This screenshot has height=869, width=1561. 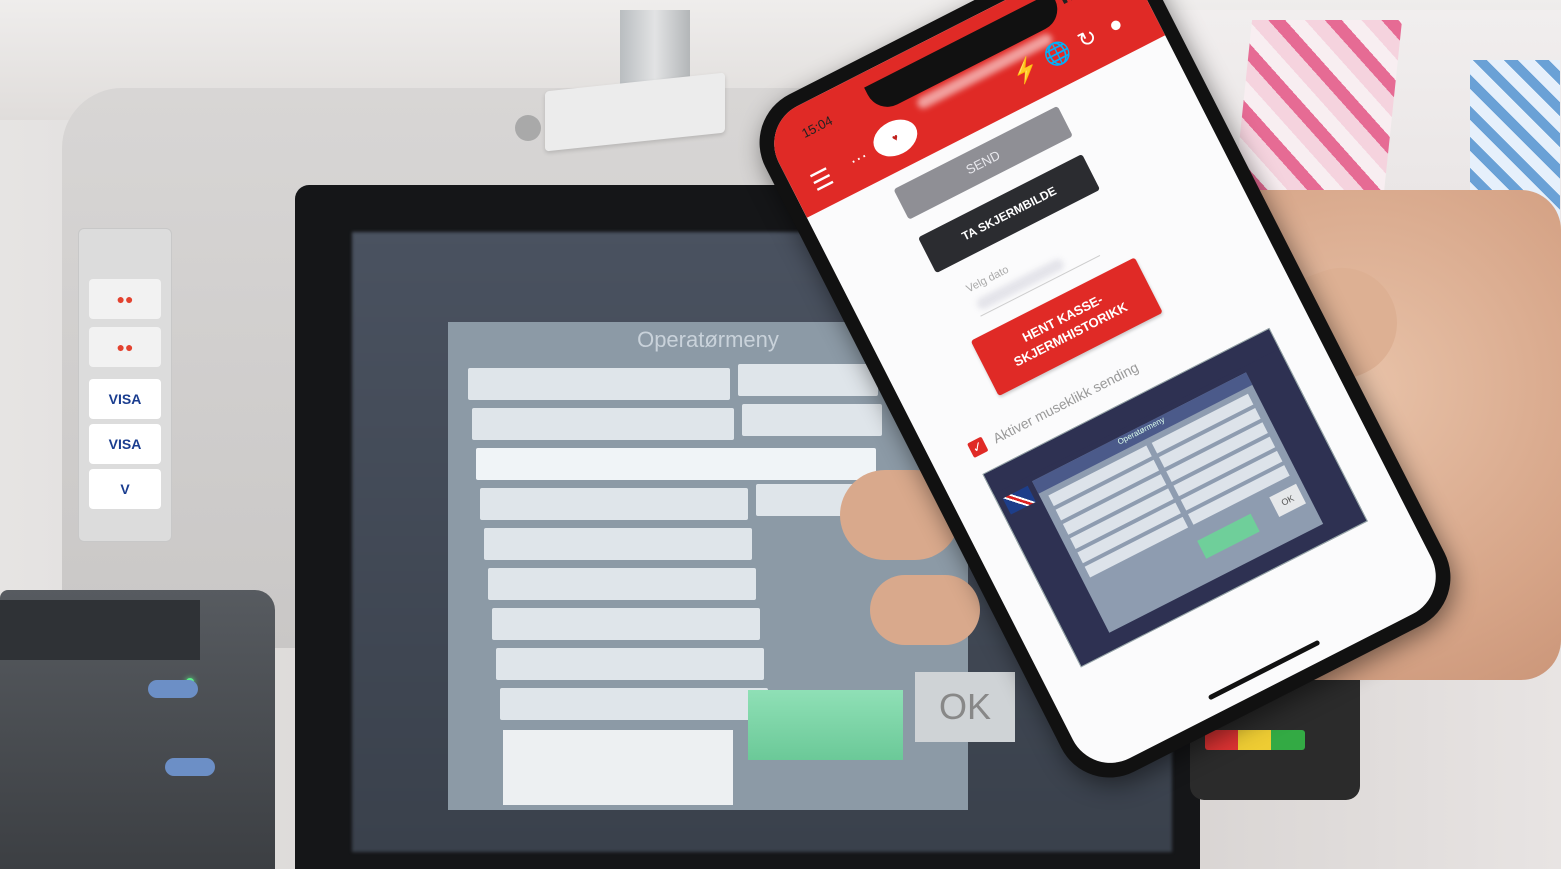 What do you see at coordinates (977, 447) in the screenshot?
I see `checkbox-checked-icon: ✓` at bounding box center [977, 447].